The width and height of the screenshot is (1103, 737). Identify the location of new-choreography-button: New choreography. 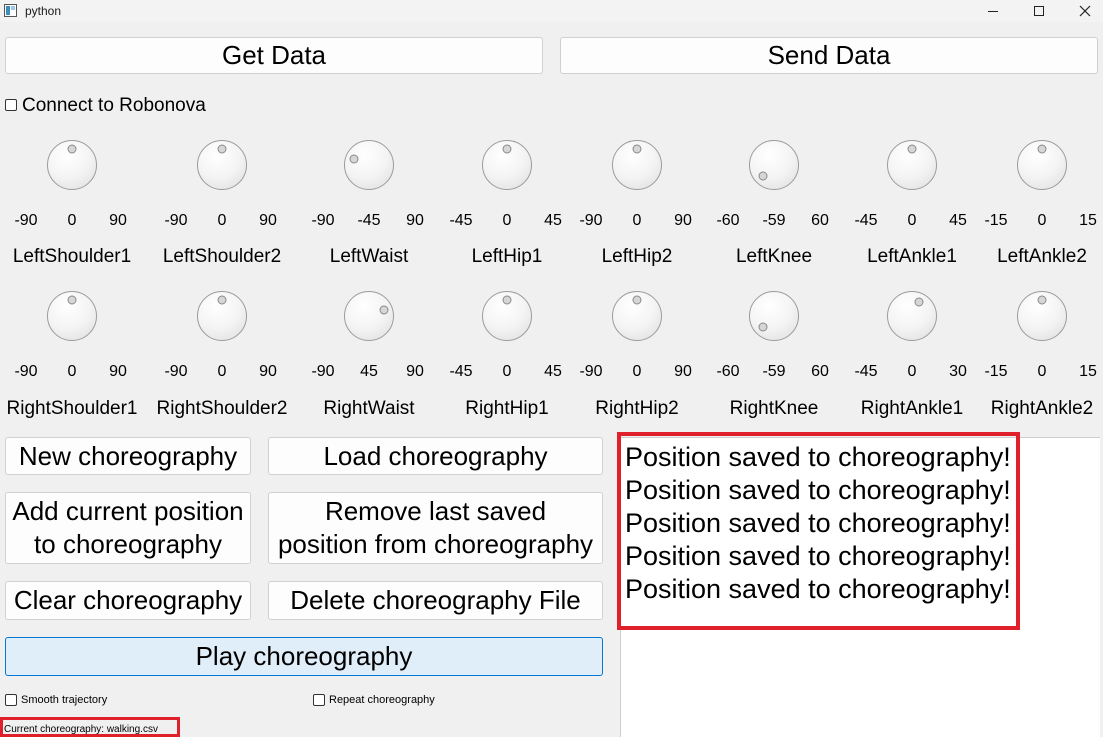
(128, 456).